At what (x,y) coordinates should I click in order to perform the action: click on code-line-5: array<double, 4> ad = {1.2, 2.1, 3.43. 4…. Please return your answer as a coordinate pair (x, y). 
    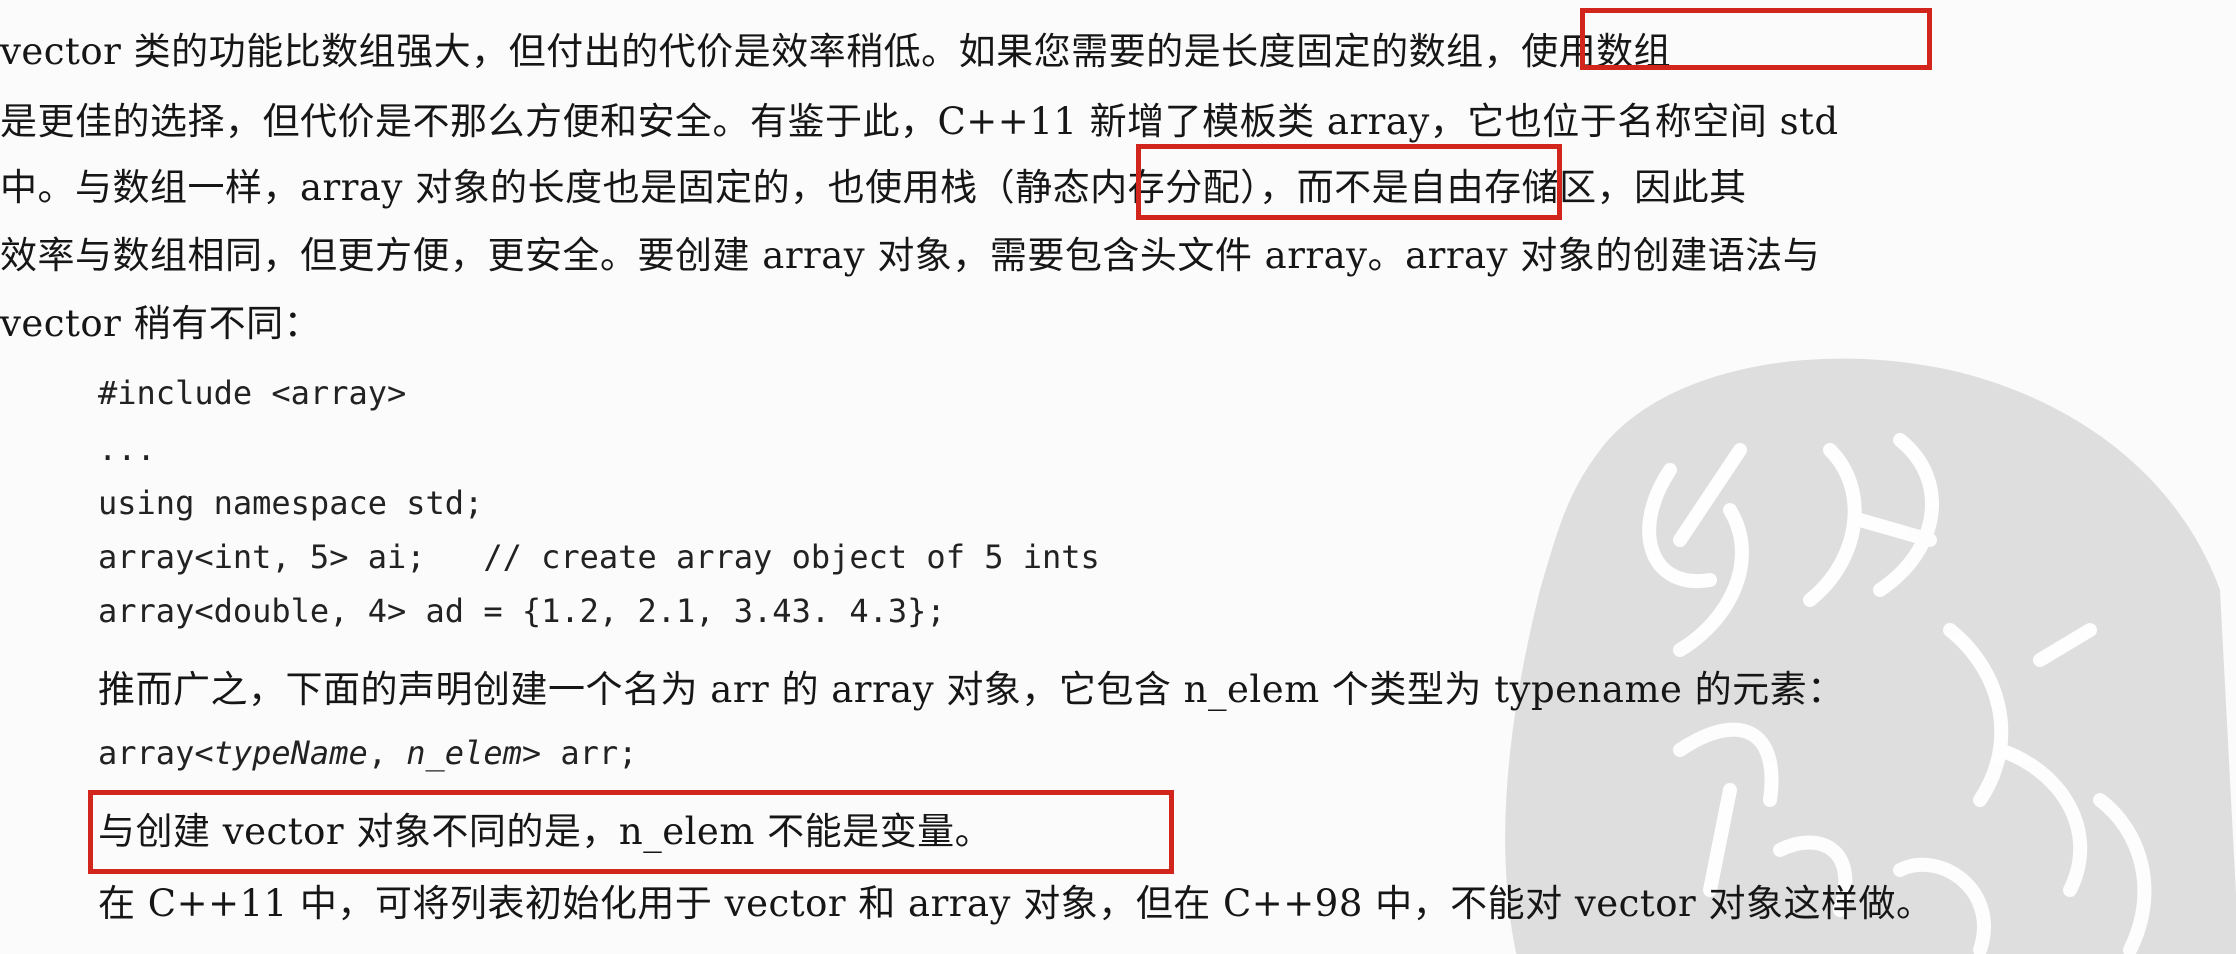
    Looking at the image, I should click on (522, 611).